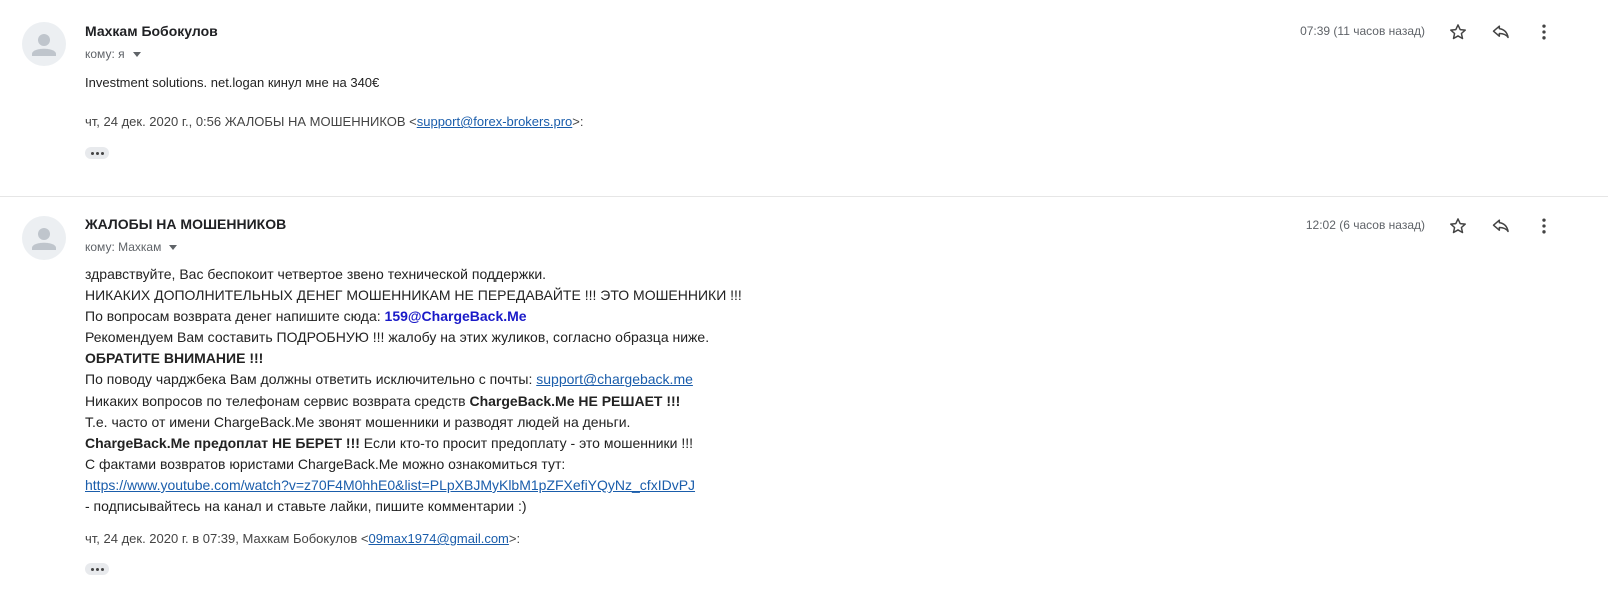 The height and width of the screenshot is (607, 1613). I want to click on support-email-link: support@chargeback.me, so click(614, 379).